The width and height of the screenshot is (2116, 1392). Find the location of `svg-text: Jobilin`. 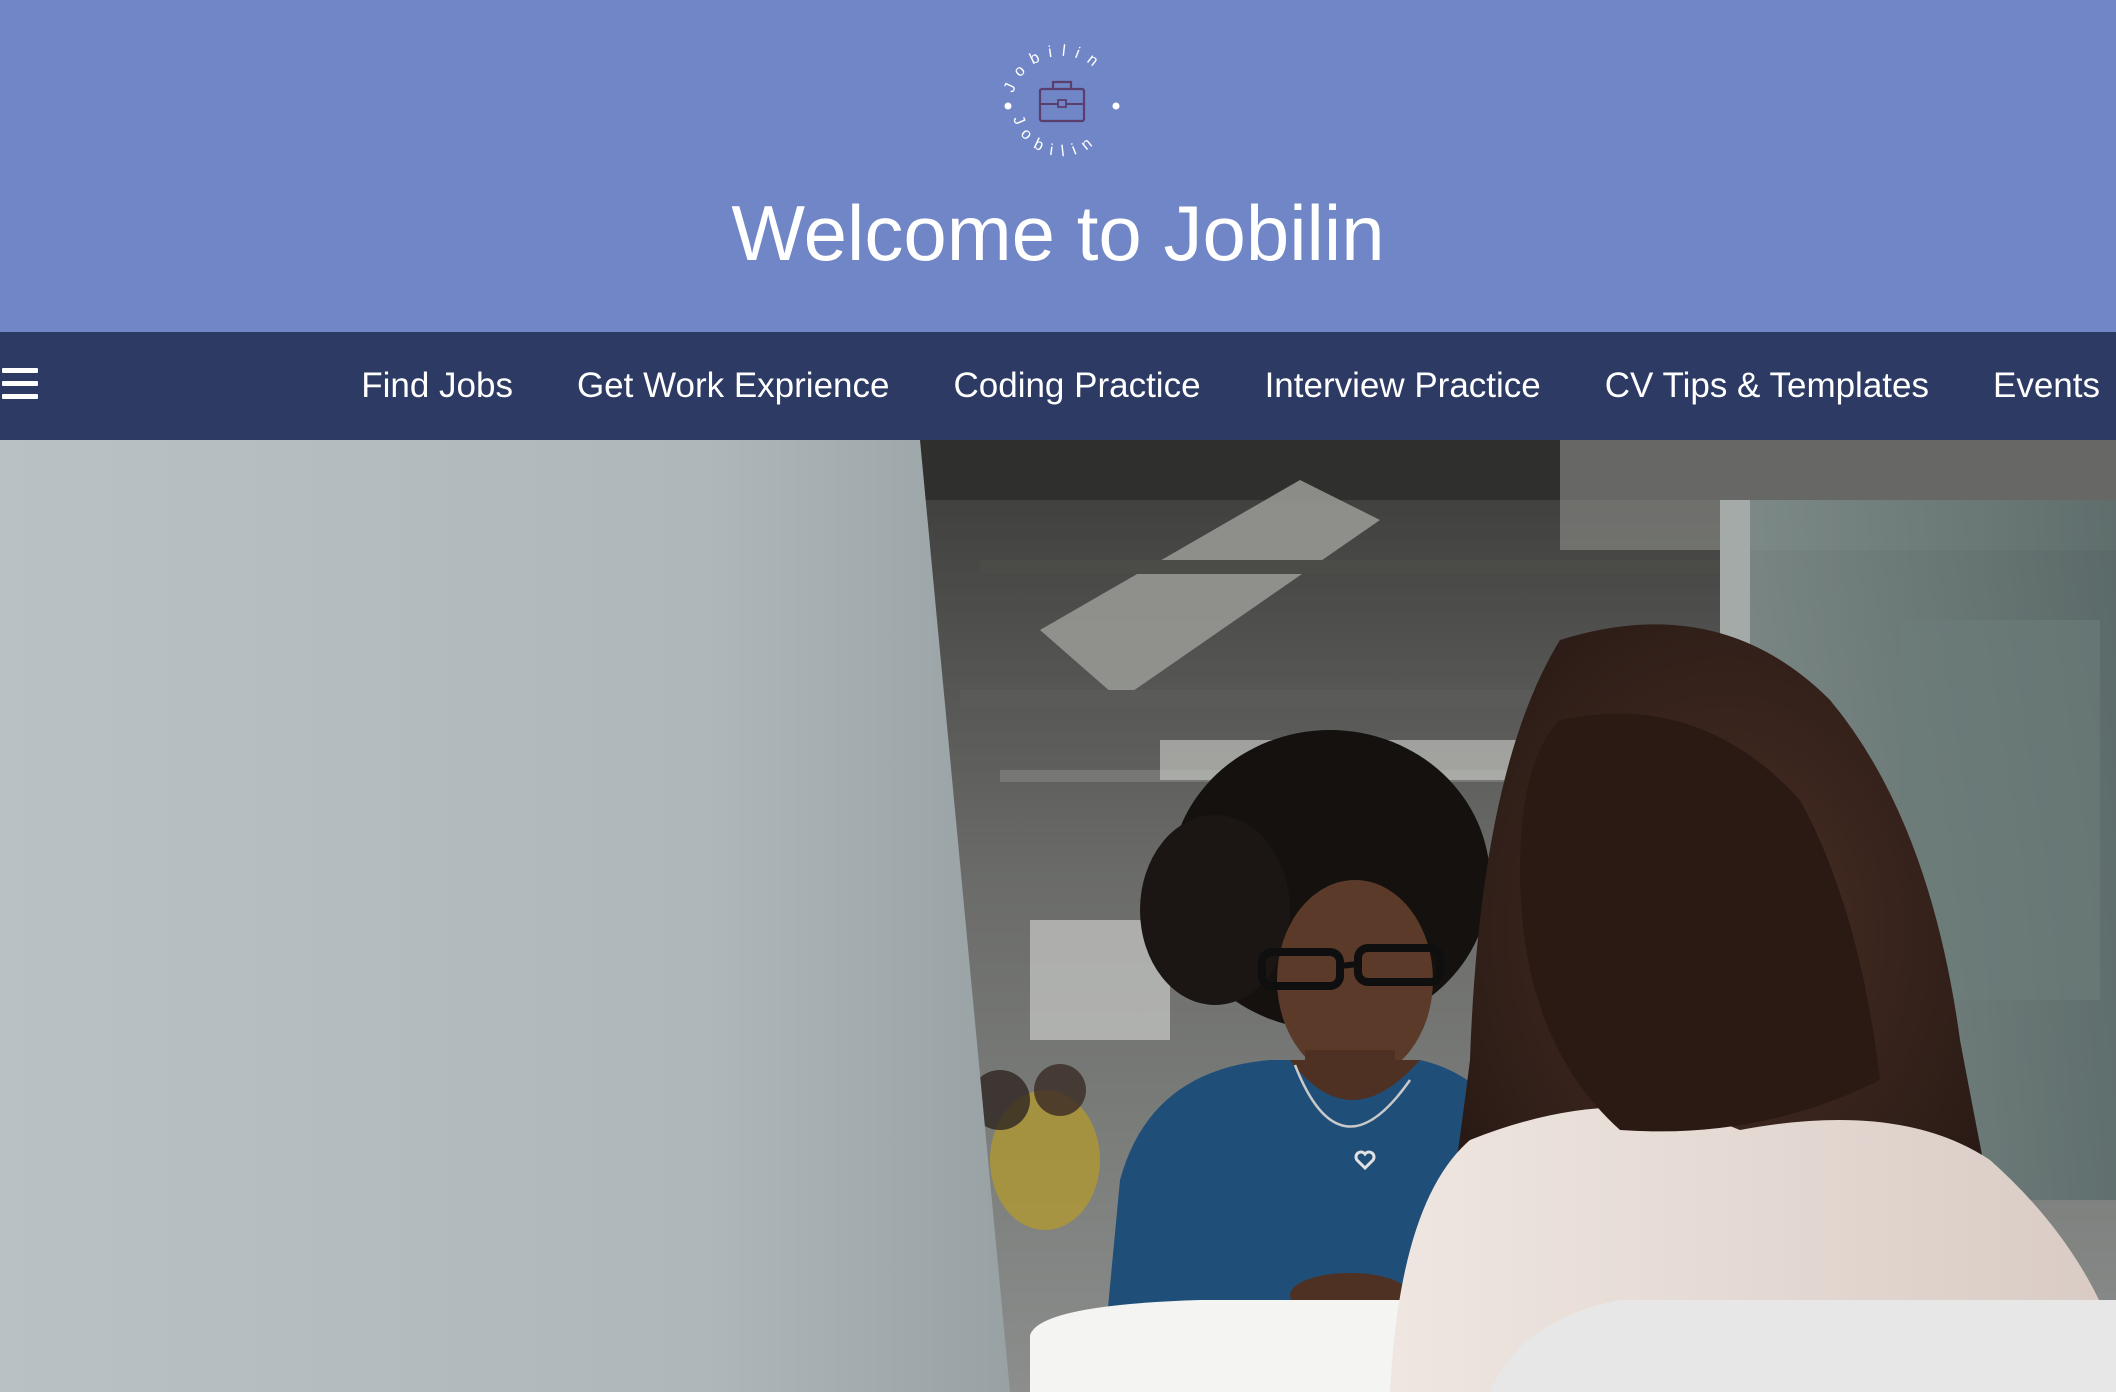

svg-text: Jobilin is located at coordinates (1054, 69).